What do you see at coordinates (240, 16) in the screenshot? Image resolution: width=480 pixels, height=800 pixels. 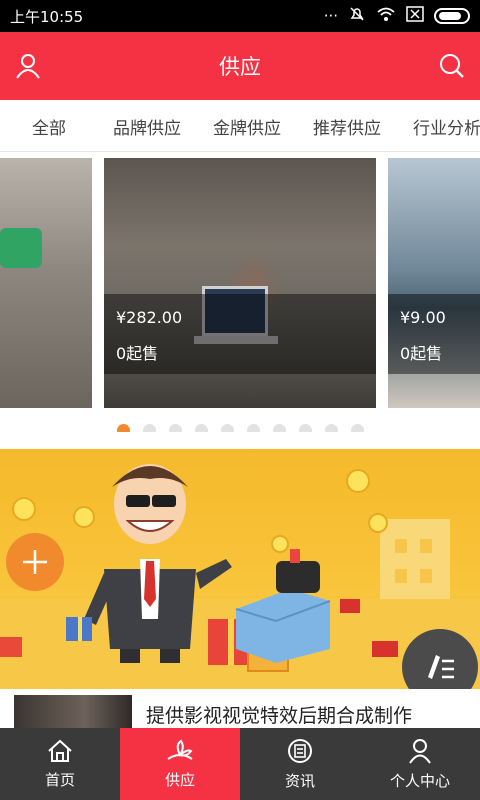 I see `status-bar: 上午10:55 ···` at bounding box center [240, 16].